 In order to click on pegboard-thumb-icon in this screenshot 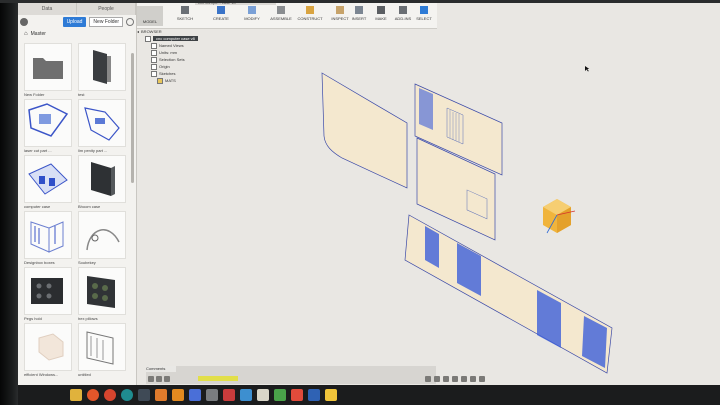, I will do `click(48, 291)`.